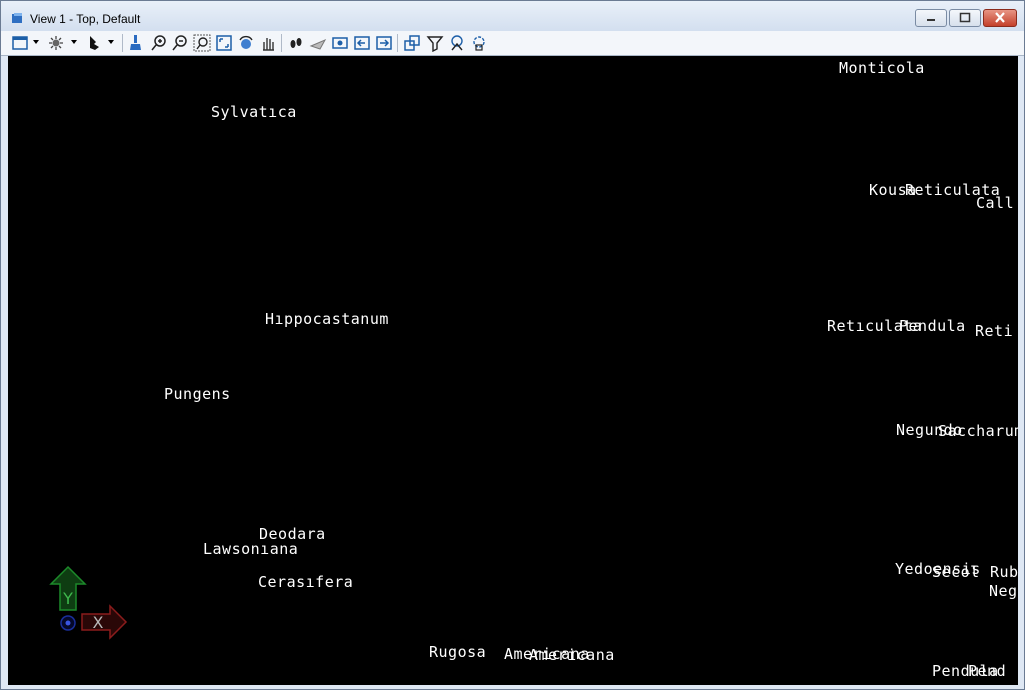 The image size is (1025, 690). What do you see at coordinates (978, 431) in the screenshot?
I see `plant-label-saccharum: Saccharum` at bounding box center [978, 431].